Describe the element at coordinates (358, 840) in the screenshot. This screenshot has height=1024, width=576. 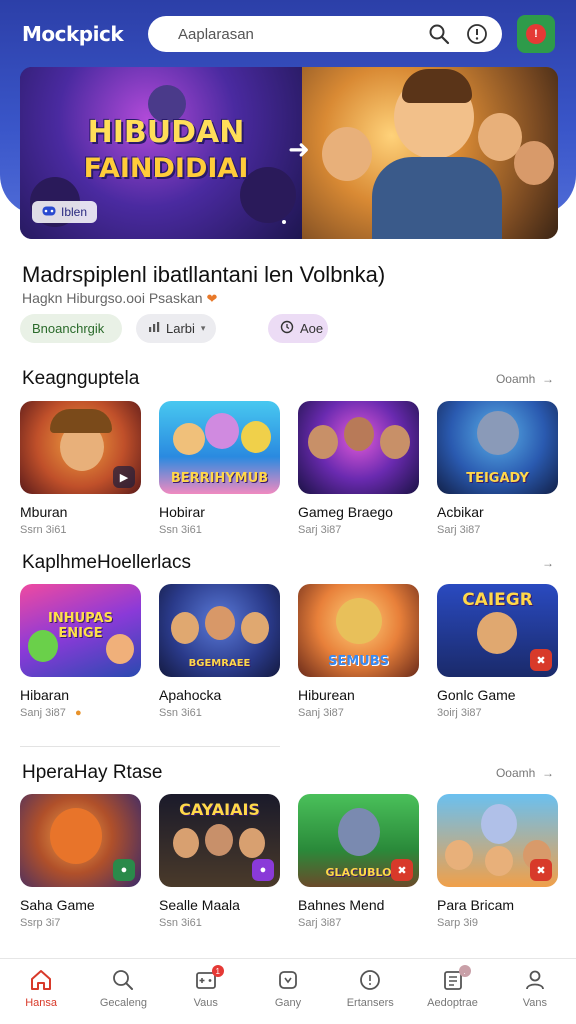
I see `game-thumbnail: GLACUBLO ✖` at that location.